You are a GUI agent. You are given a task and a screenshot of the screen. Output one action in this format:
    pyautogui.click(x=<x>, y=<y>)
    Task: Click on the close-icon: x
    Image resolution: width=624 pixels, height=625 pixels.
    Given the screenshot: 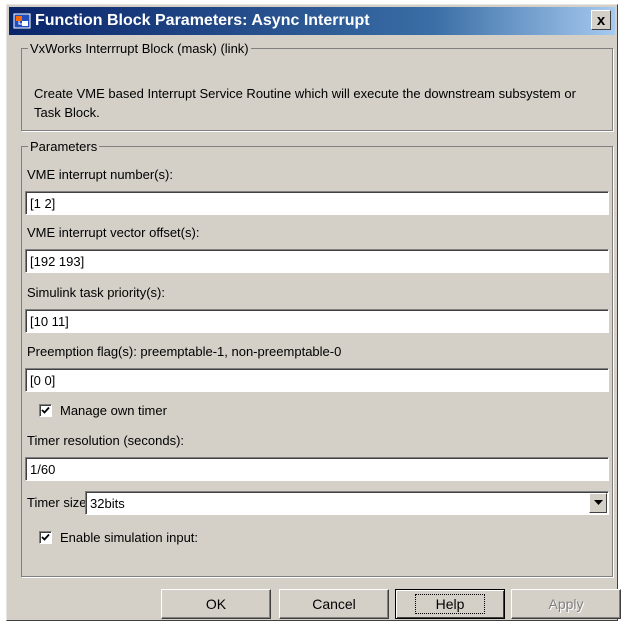 What is the action you would take?
    pyautogui.click(x=601, y=20)
    